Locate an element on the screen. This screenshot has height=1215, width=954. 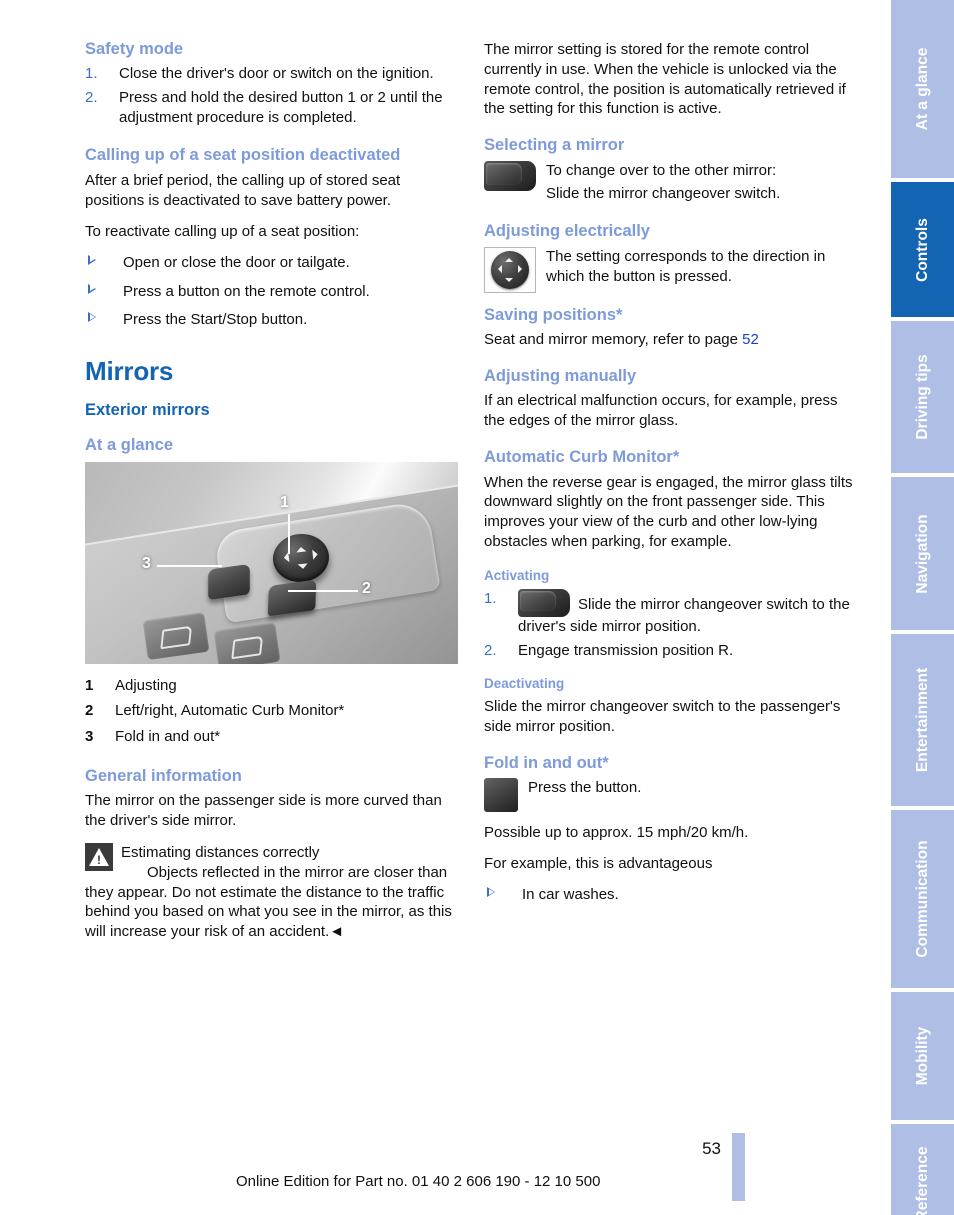
legend-number: 3 is located at coordinates (89, 737).